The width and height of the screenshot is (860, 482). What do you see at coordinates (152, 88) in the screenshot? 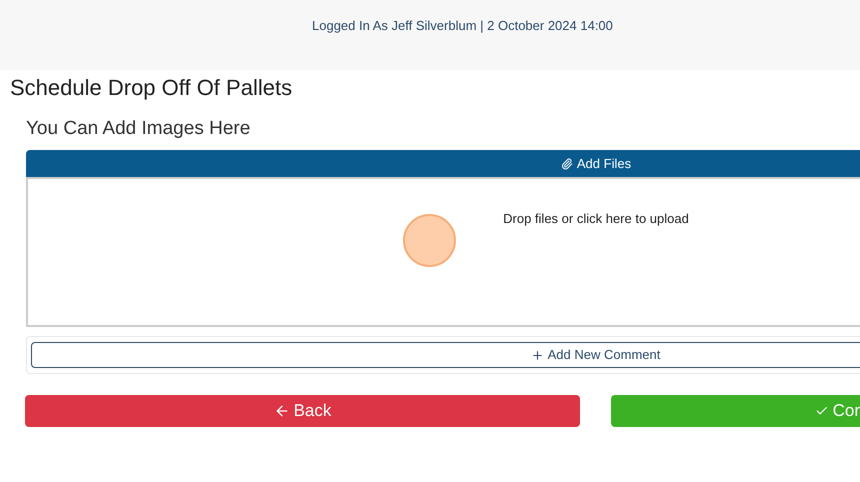
I see `page-title: Schedule Drop Off Of Pallets` at bounding box center [152, 88].